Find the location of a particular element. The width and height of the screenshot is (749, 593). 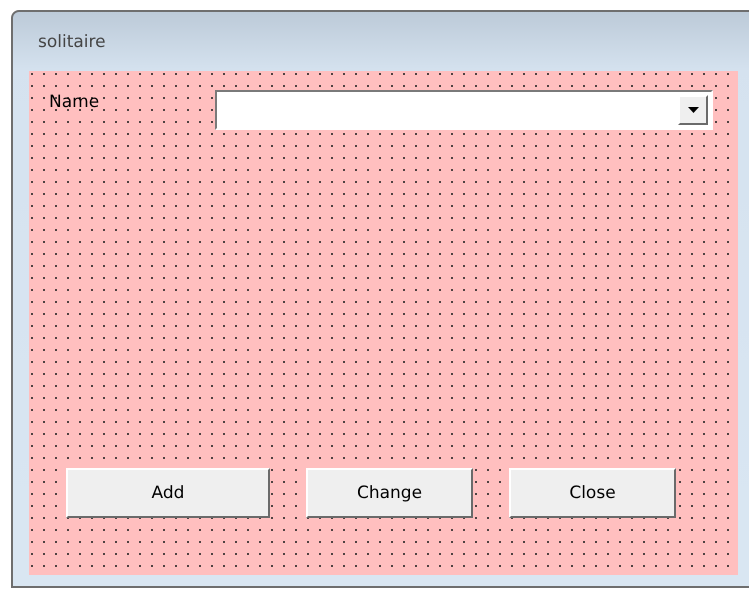

field-label: Name is located at coordinates (74, 101).